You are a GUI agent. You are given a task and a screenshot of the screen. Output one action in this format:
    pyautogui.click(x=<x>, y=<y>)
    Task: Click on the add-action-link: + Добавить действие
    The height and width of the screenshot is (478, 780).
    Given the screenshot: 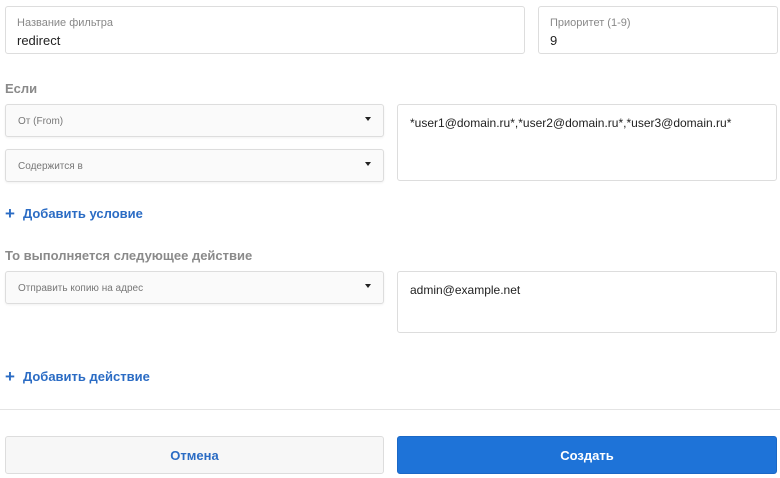 What is the action you would take?
    pyautogui.click(x=77, y=376)
    